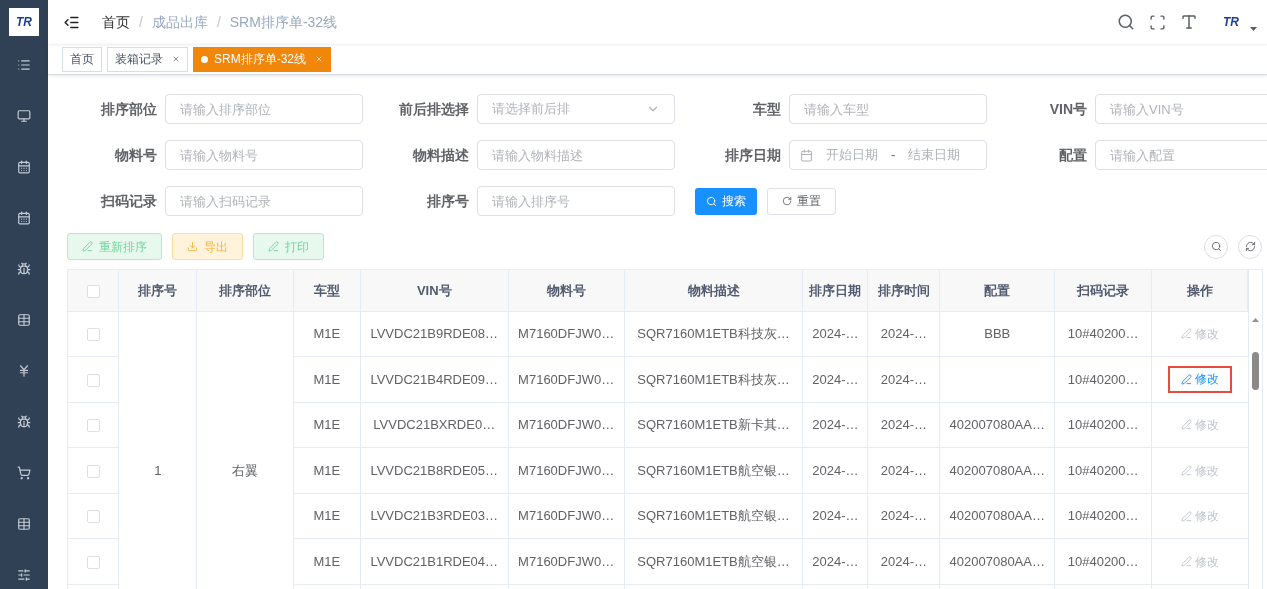  What do you see at coordinates (288, 246) in the screenshot?
I see `action-button: 打印` at bounding box center [288, 246].